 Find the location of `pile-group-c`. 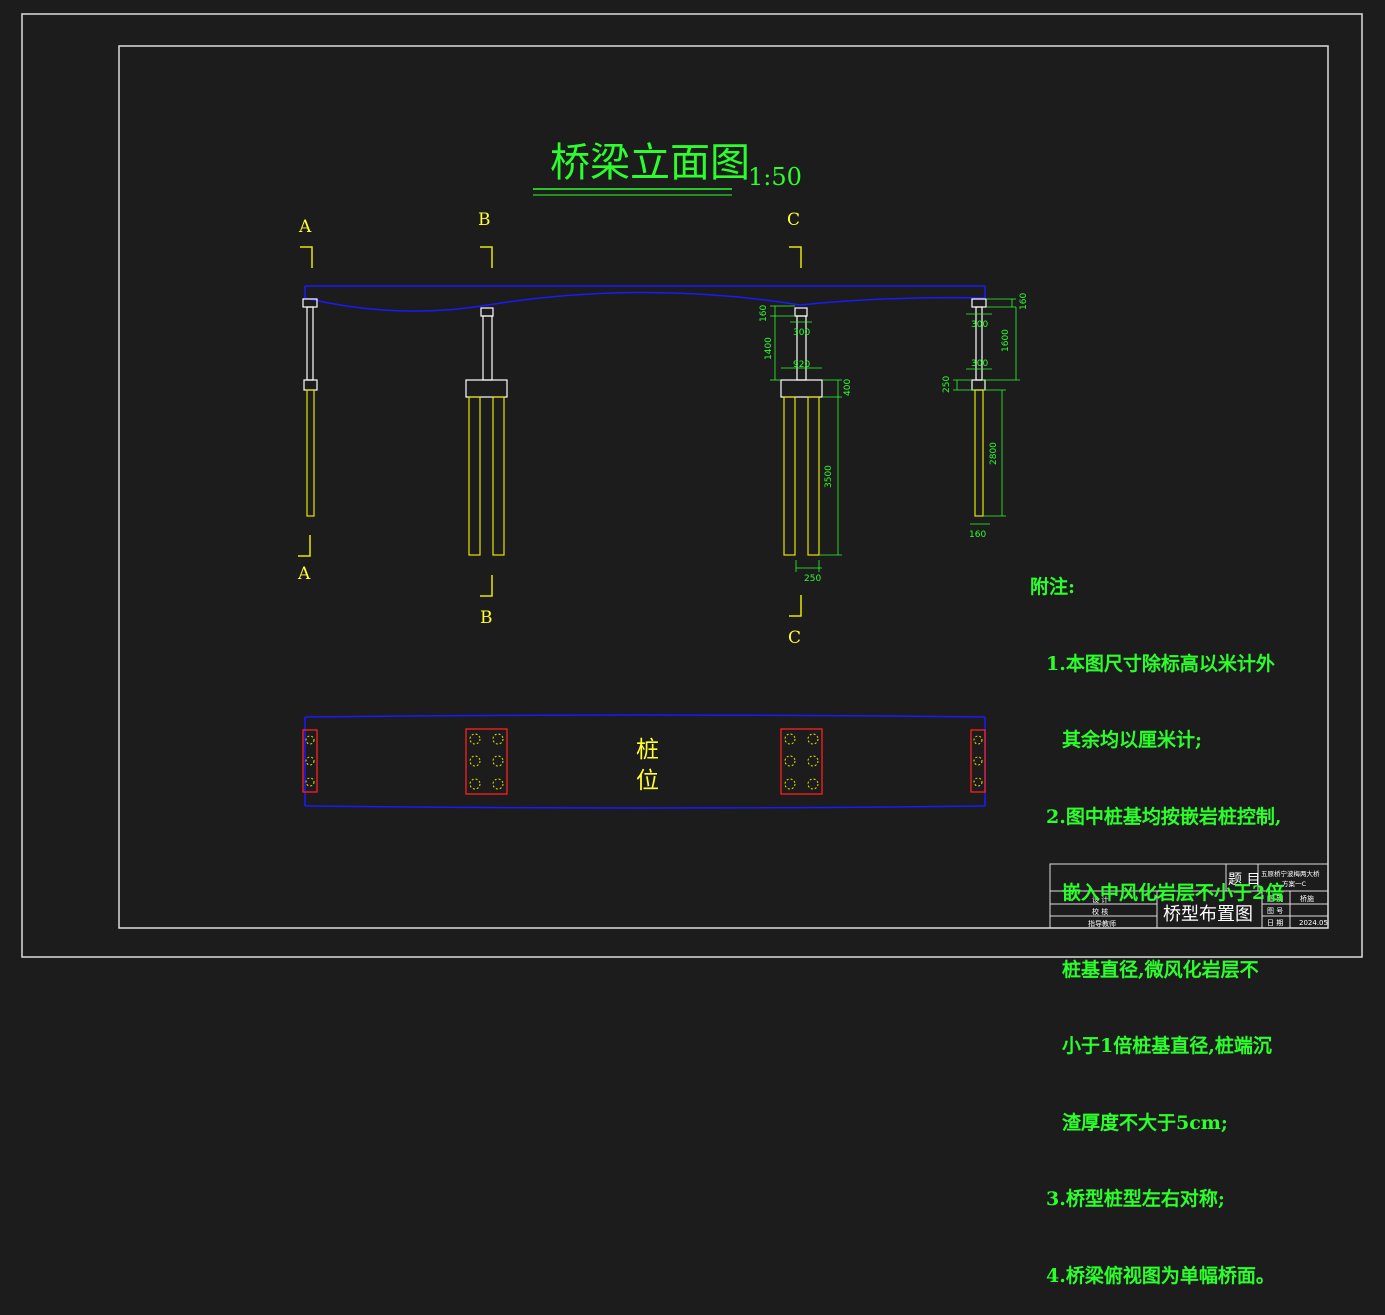

pile-group-c is located at coordinates (801, 761).